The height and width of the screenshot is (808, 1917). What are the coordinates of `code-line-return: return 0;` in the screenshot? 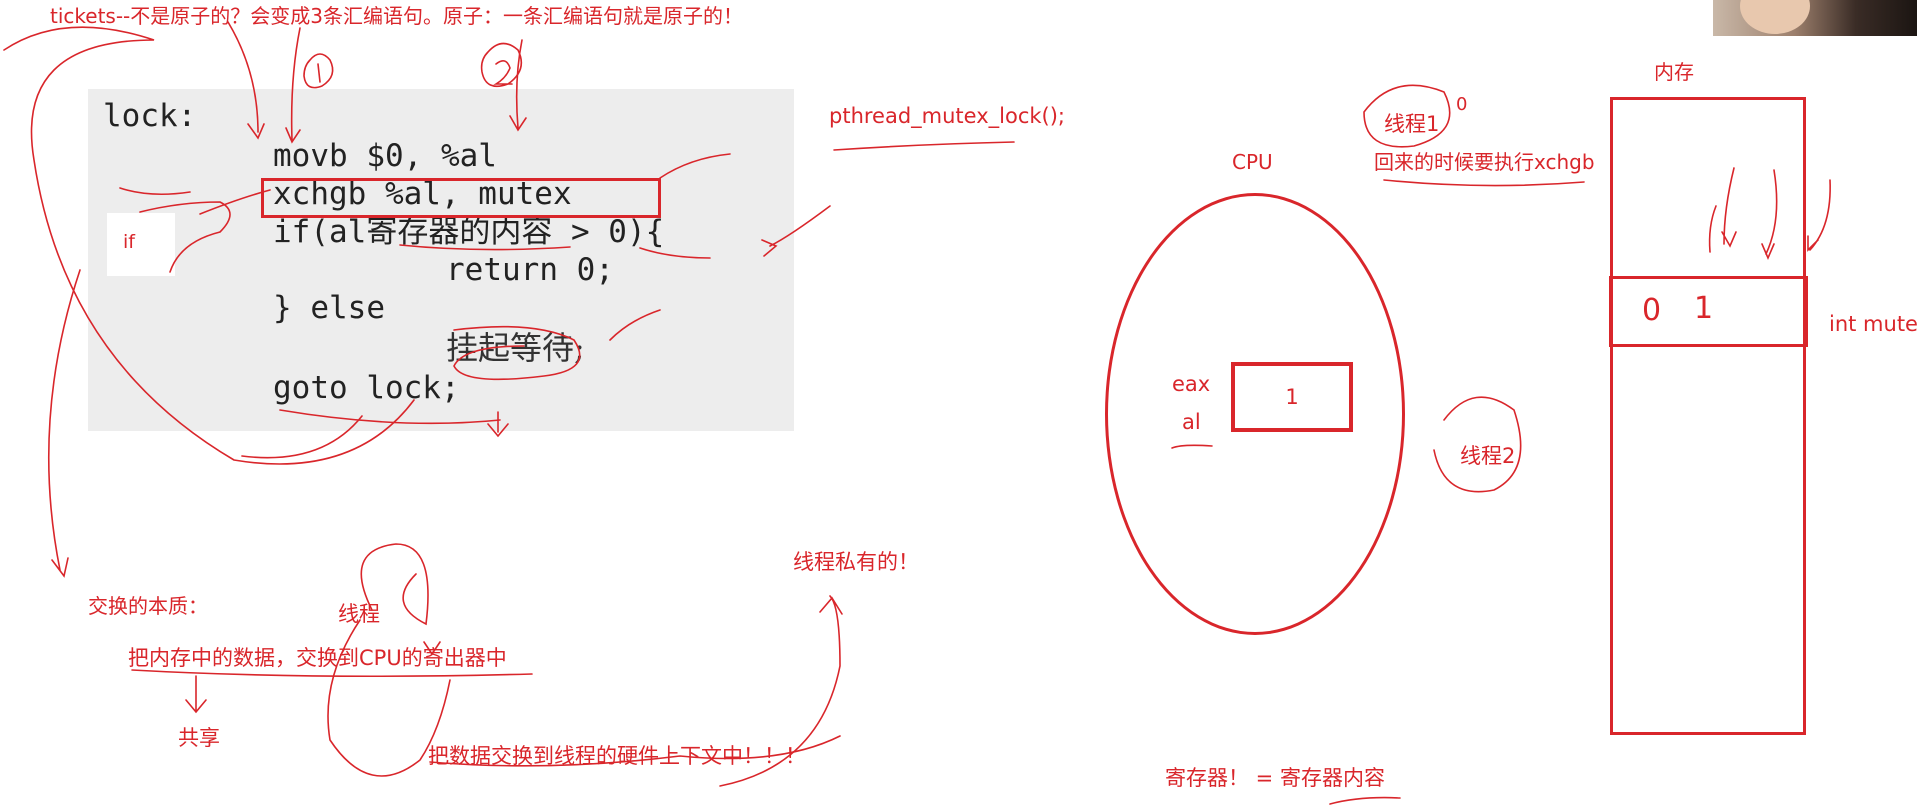 It's located at (530, 270).